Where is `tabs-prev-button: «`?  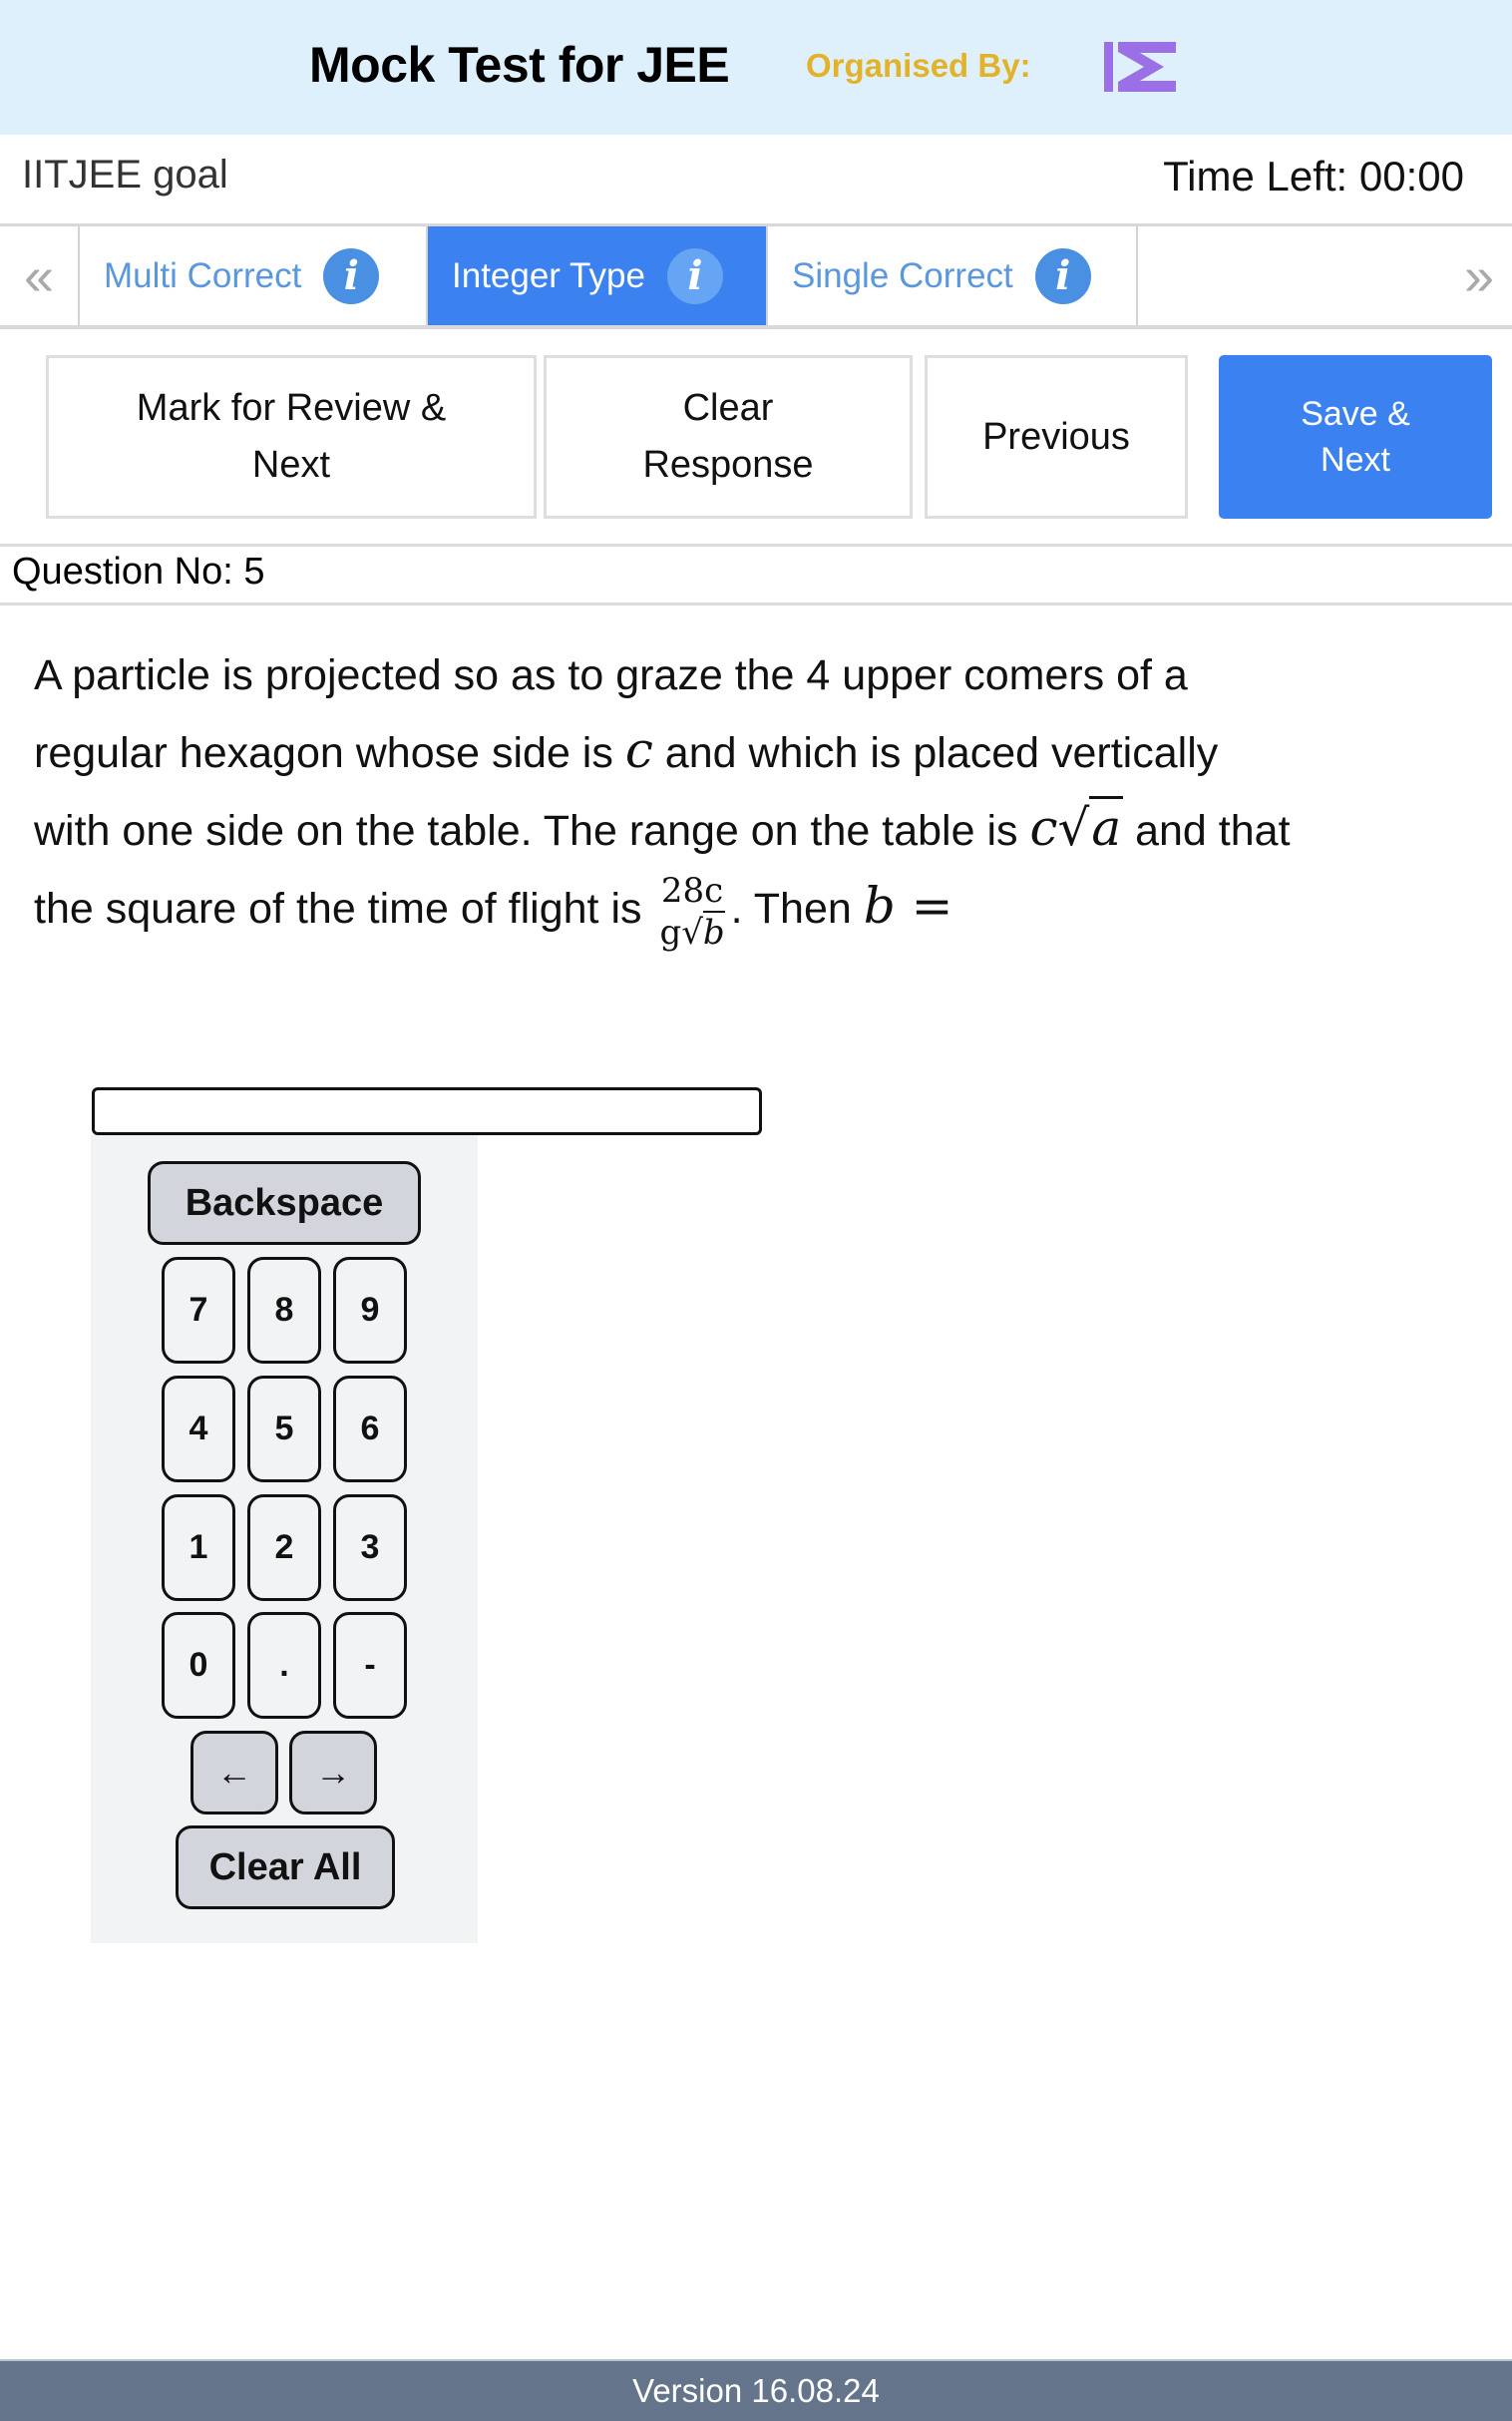
tabs-prev-button: « is located at coordinates (40, 276).